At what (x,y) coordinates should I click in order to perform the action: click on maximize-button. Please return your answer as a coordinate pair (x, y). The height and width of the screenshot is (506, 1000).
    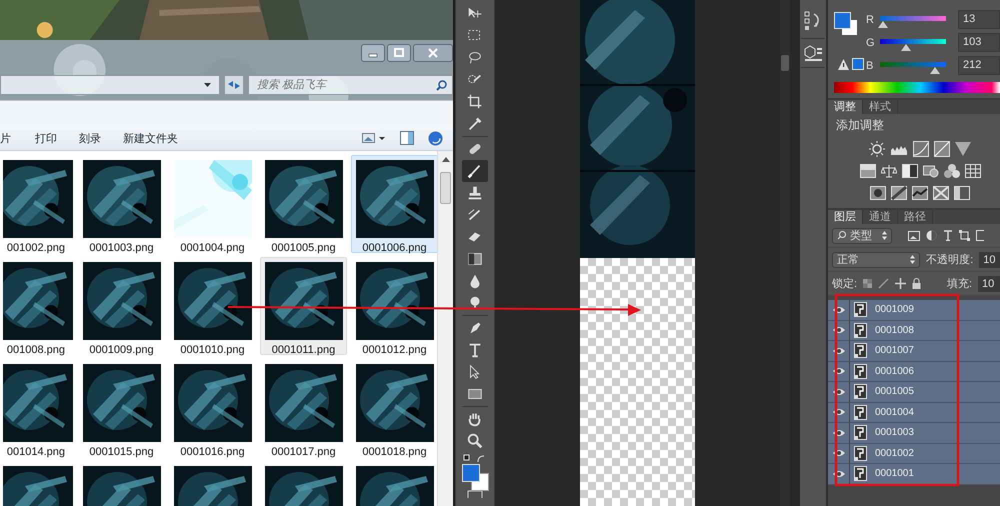
    Looking at the image, I should click on (399, 53).